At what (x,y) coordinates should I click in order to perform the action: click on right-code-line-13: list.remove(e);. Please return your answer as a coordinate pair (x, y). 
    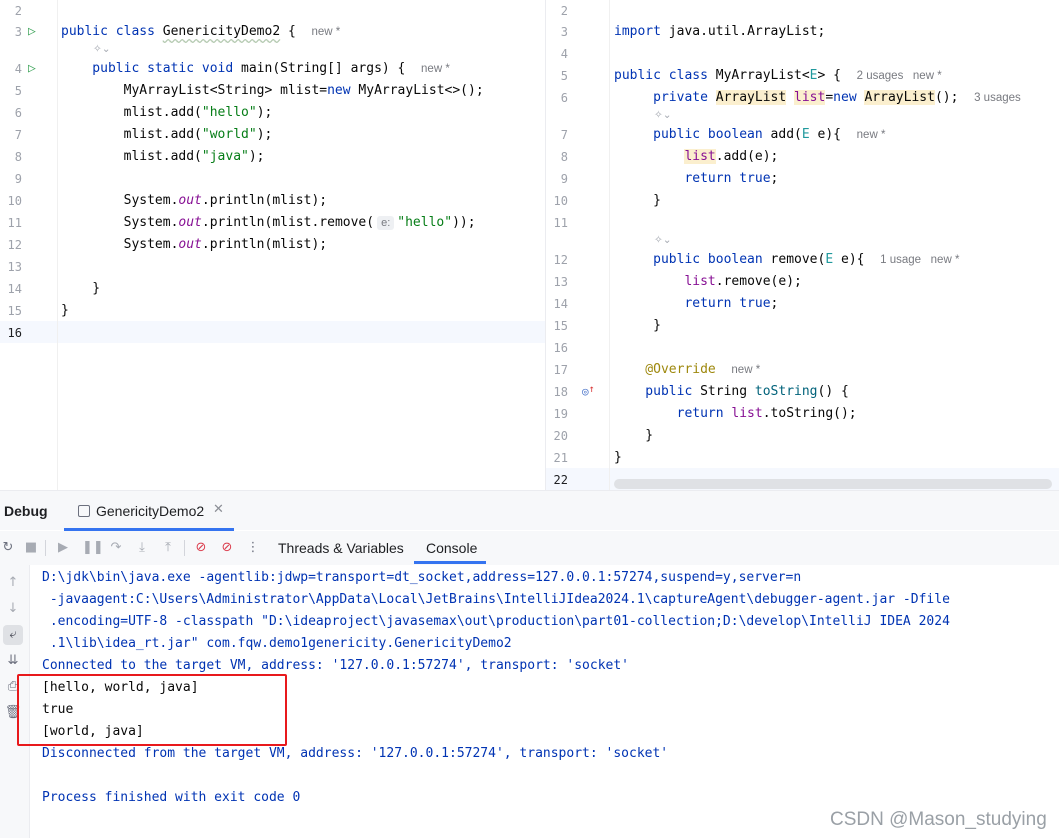
    Looking at the image, I should click on (707, 282).